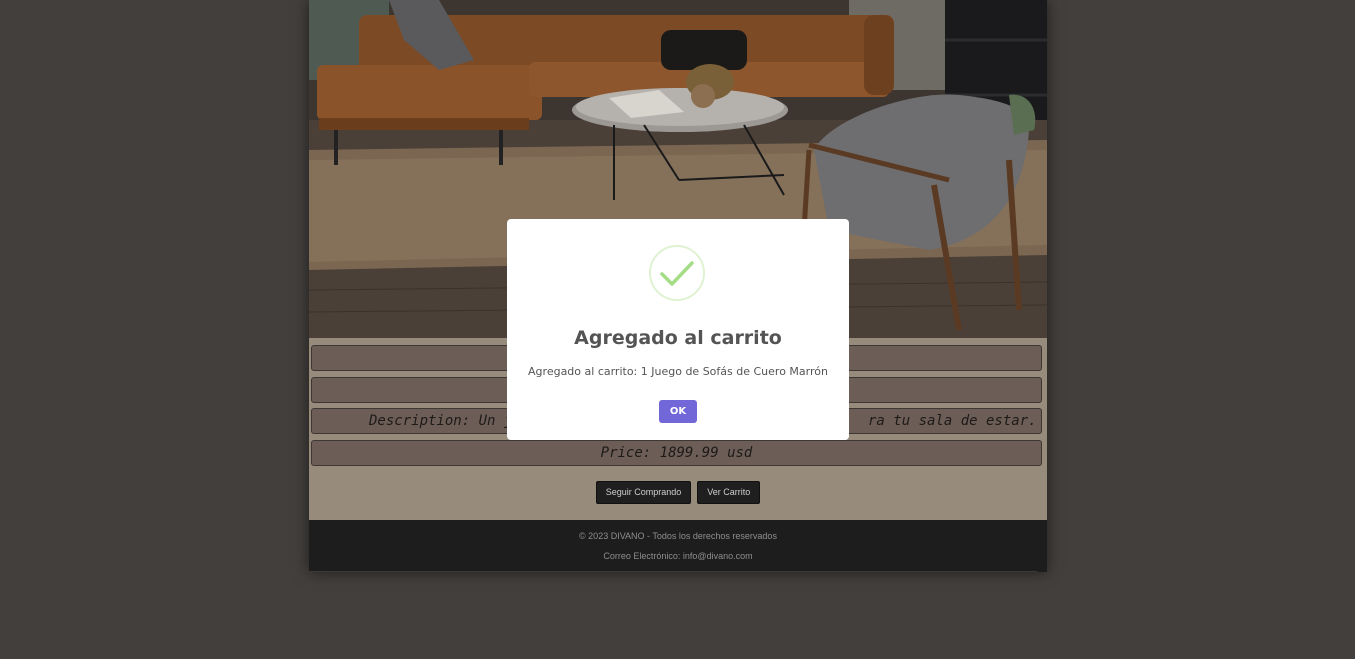 This screenshot has width=1355, height=659. I want to click on ok-button: OK, so click(678, 411).